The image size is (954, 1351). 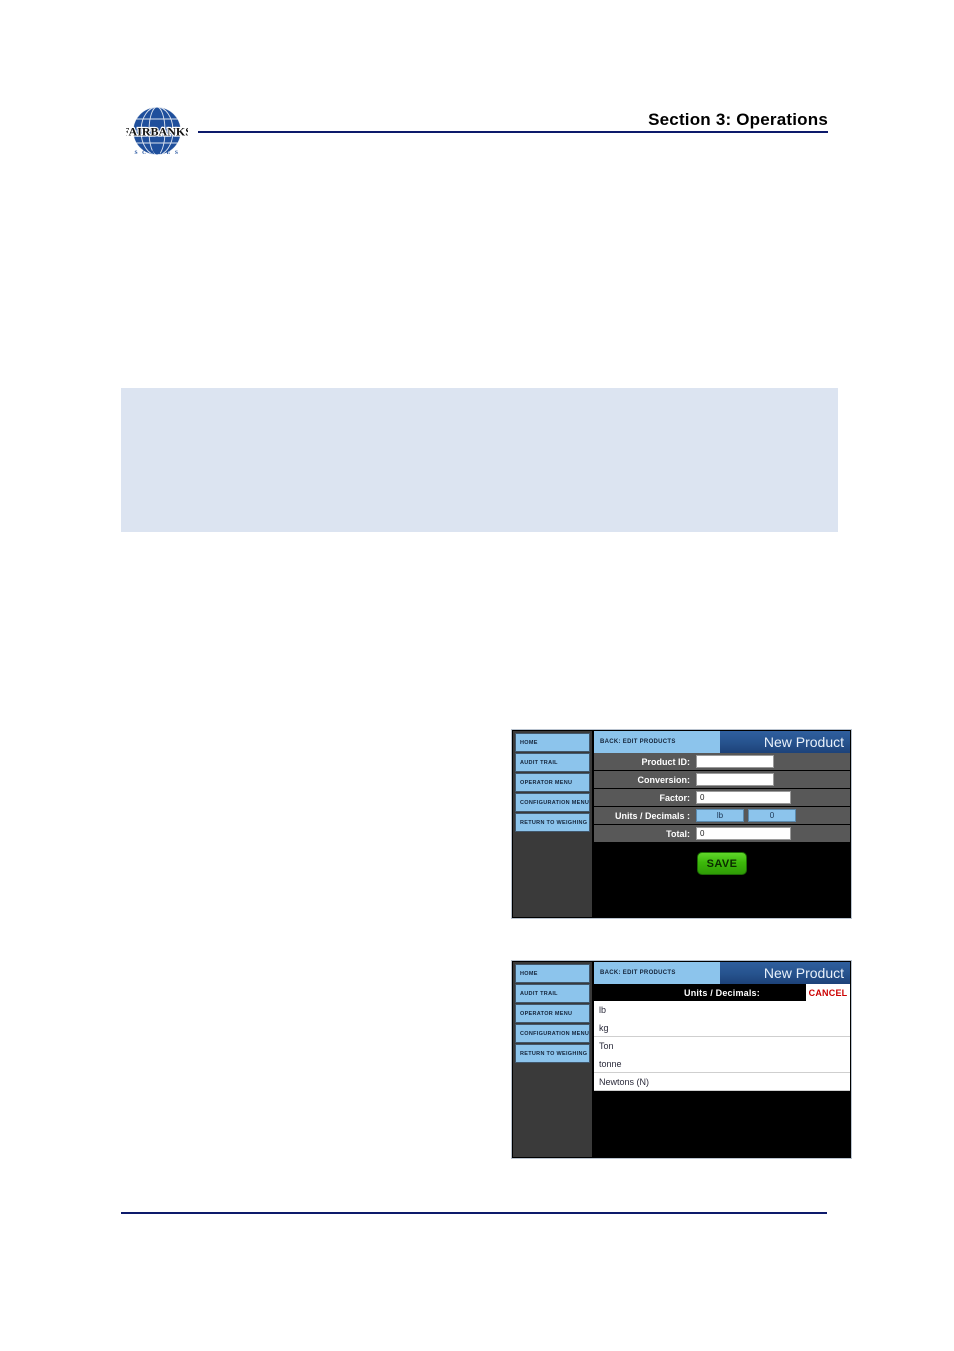 I want to click on page-header-section-title: Section 3: Operations, so click(x=738, y=119).